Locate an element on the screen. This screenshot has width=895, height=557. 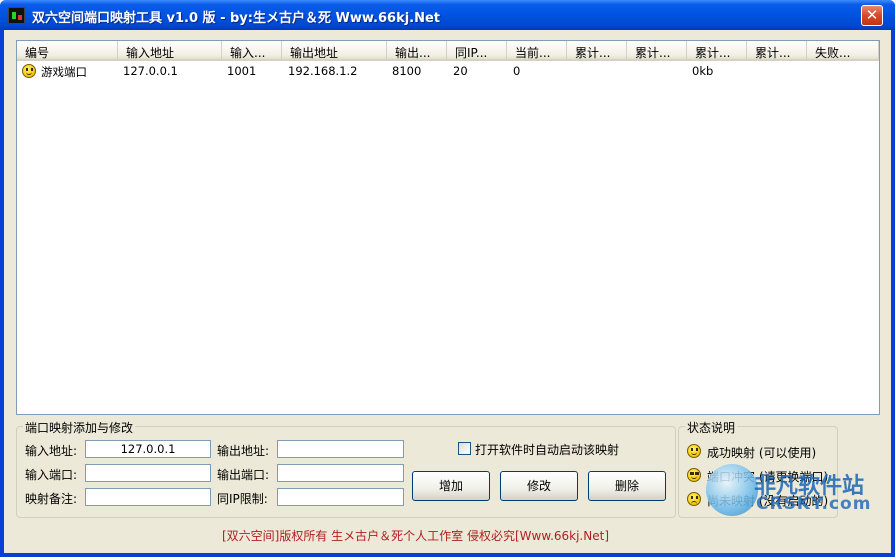
close-button: ✕ is located at coordinates (872, 15).